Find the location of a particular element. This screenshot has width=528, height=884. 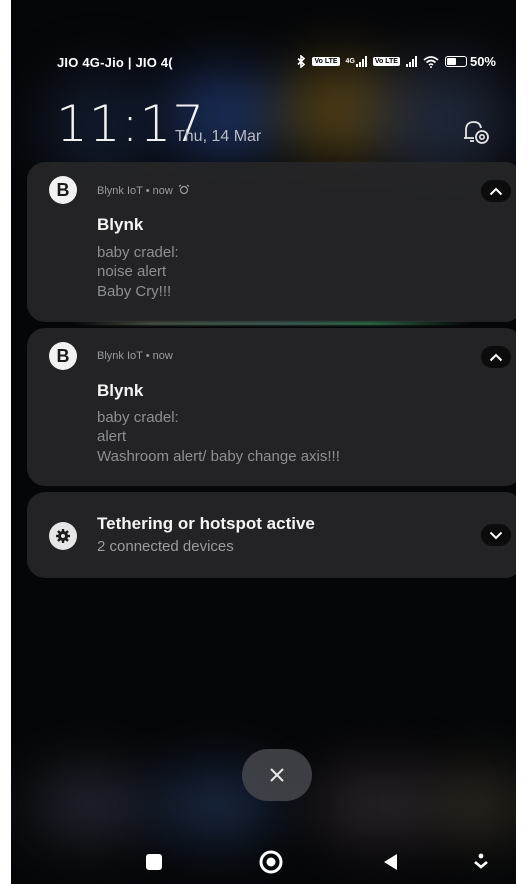

divider-glow is located at coordinates (271, 323).